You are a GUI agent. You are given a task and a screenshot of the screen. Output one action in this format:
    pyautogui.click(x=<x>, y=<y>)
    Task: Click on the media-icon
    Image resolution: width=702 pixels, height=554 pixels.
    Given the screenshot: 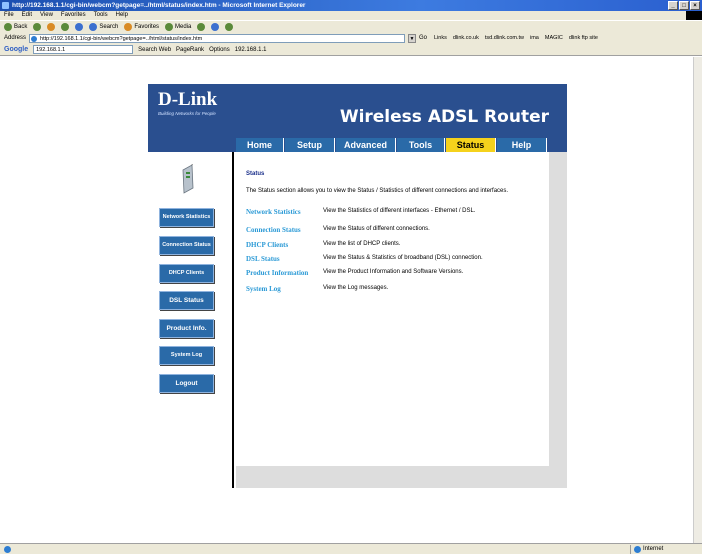 What is the action you would take?
    pyautogui.click(x=169, y=26)
    